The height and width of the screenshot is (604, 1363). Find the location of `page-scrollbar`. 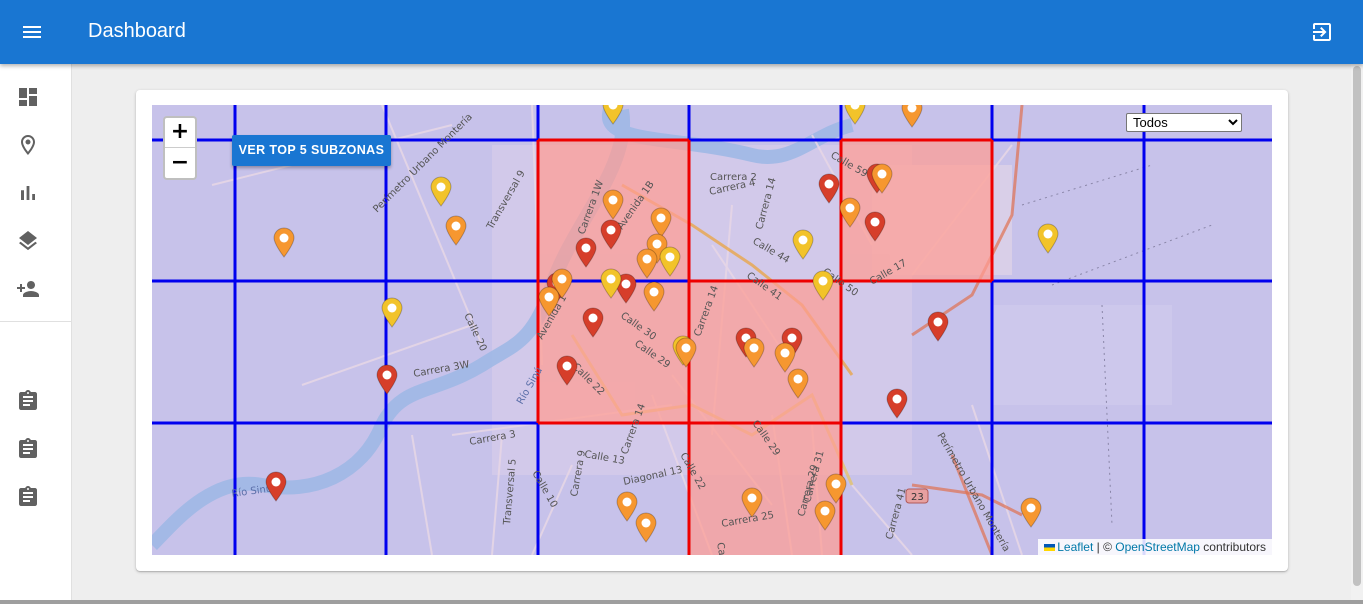

page-scrollbar is located at coordinates (1357, 334).